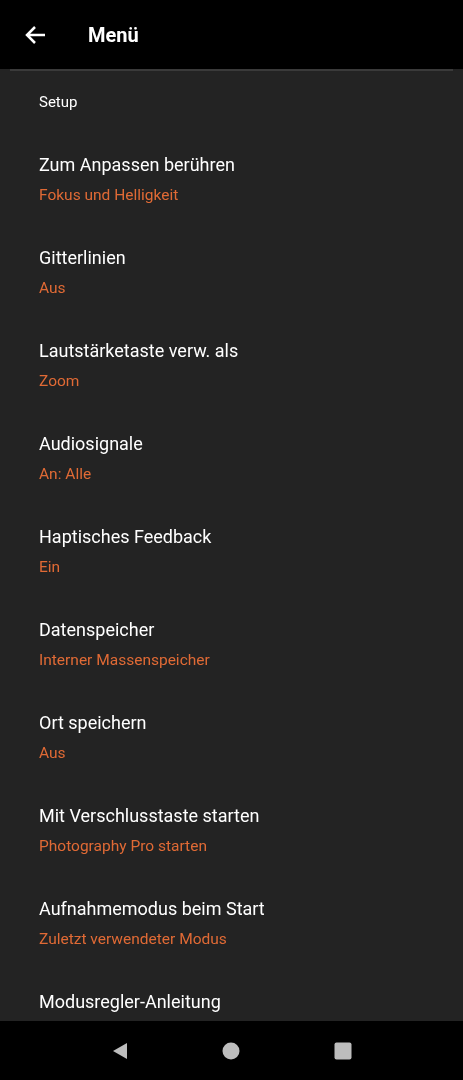  I want to click on home-nav-icon, so click(231, 1050).